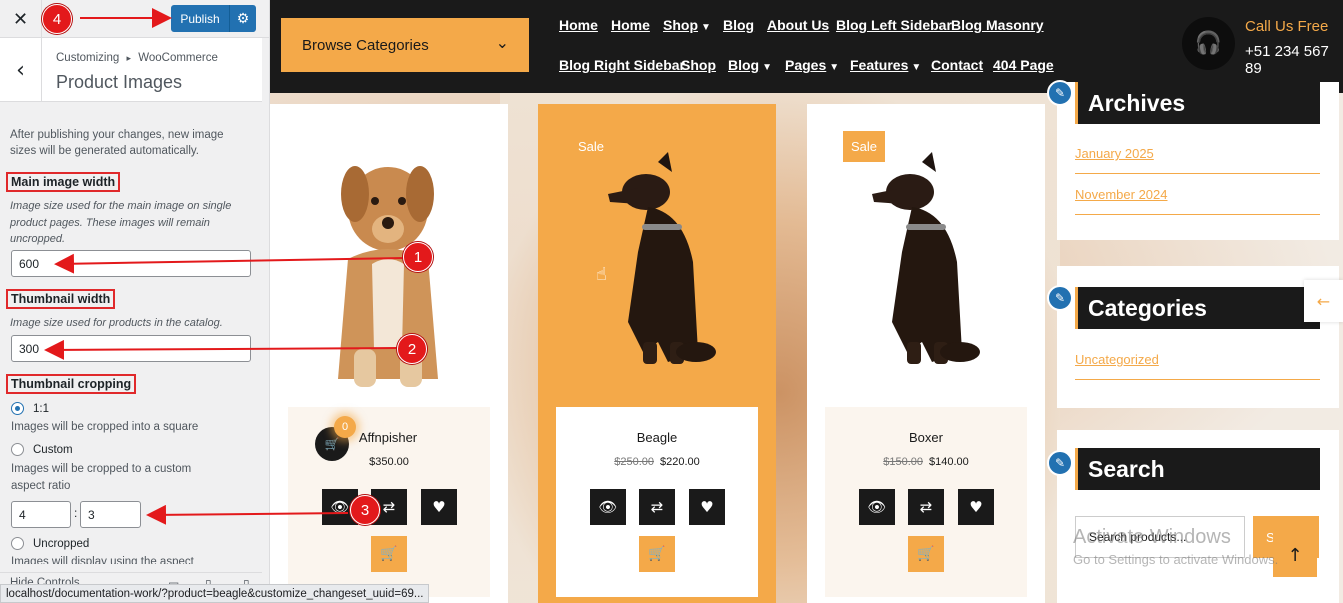  I want to click on nav-item-label: Blog, so click(743, 65).